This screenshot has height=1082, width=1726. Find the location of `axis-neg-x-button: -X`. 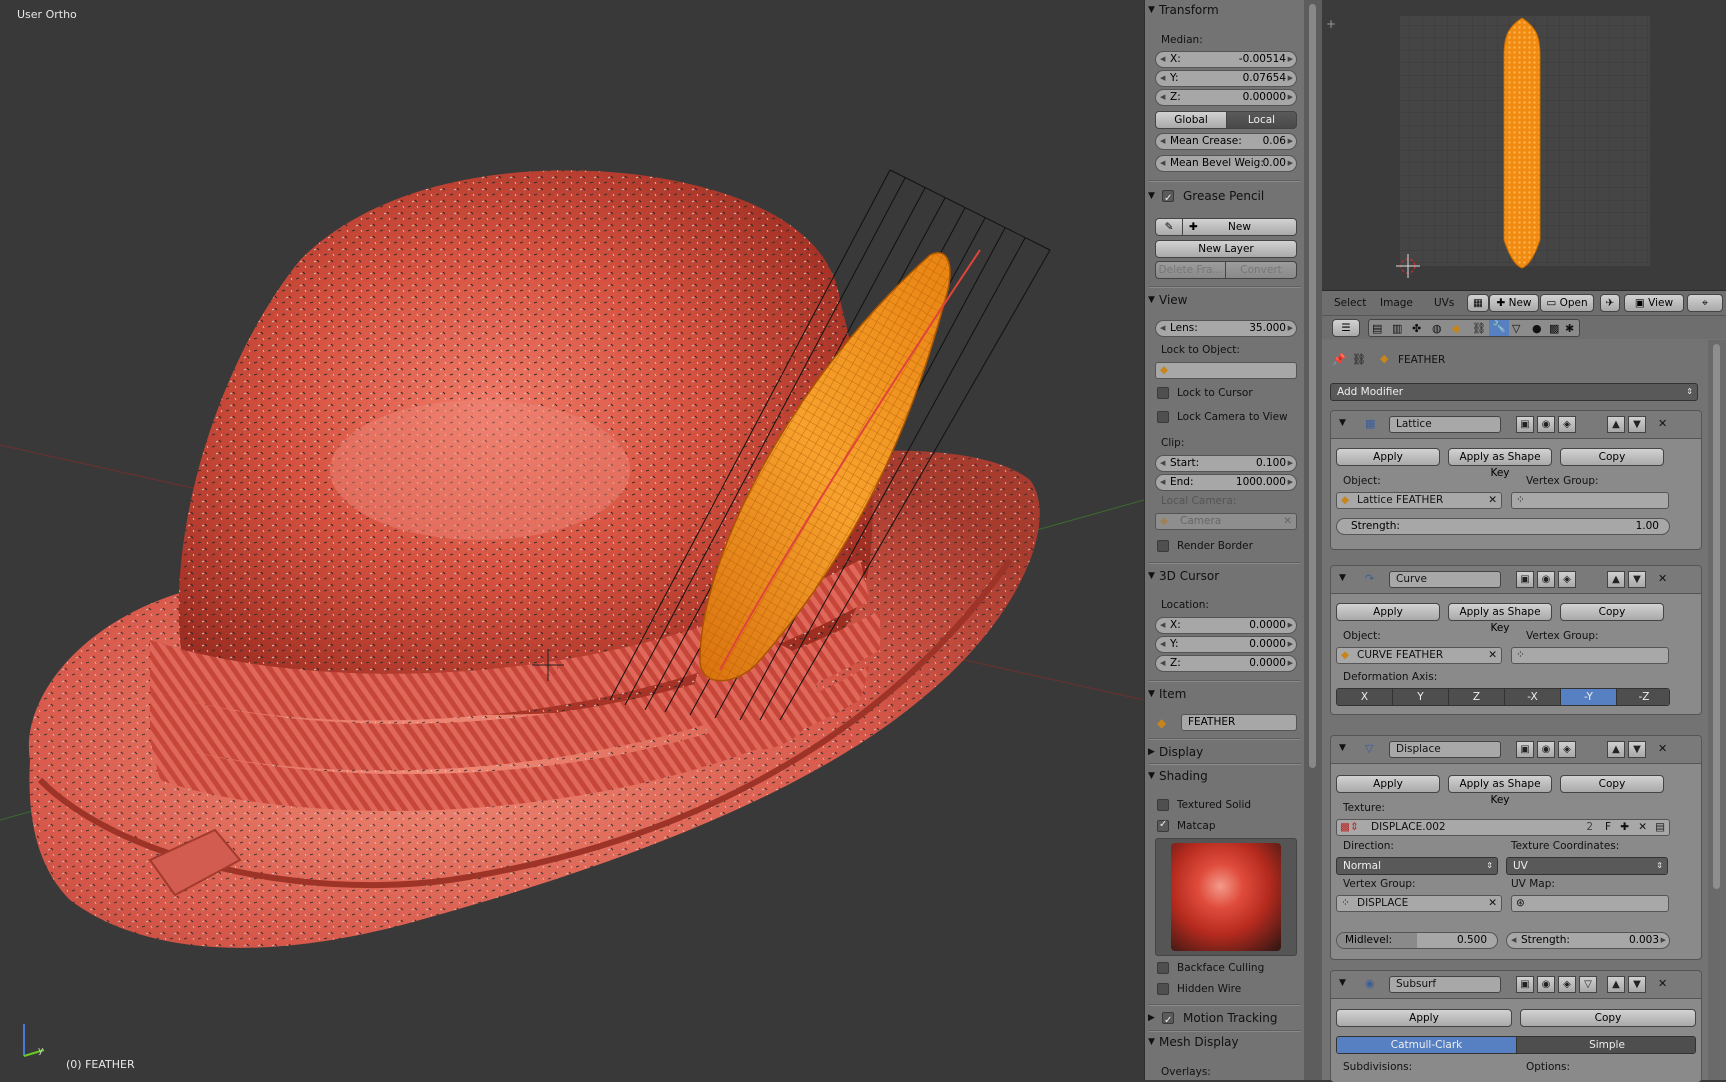

axis-neg-x-button: -X is located at coordinates (1533, 697).